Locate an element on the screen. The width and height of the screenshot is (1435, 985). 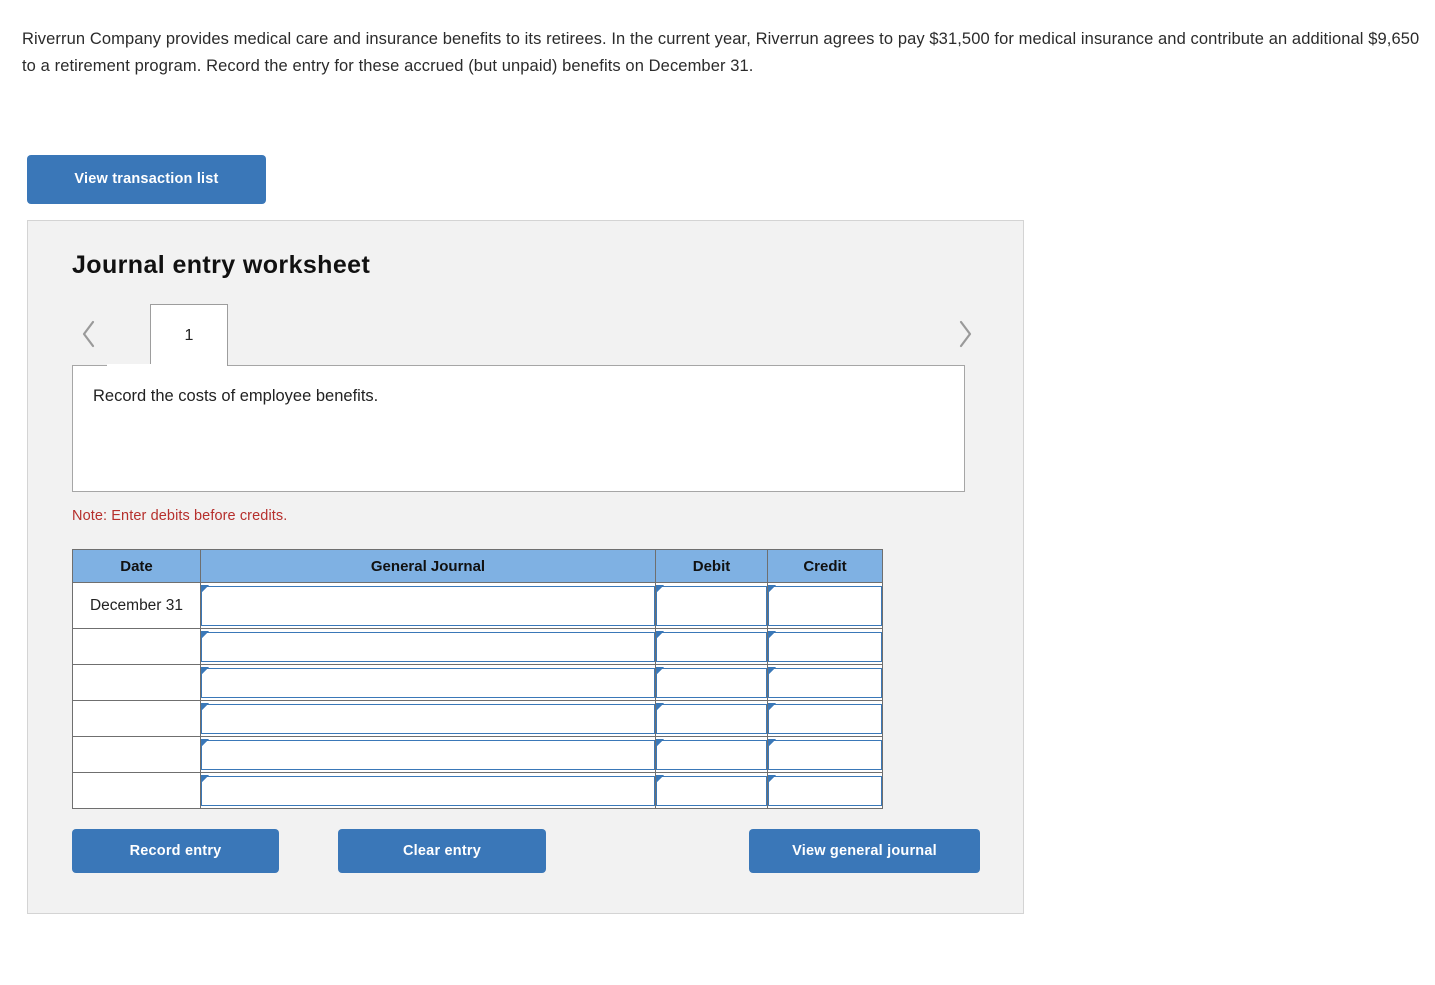
transaction-description-text: Record the costs of employee benefits. is located at coordinates (236, 396).